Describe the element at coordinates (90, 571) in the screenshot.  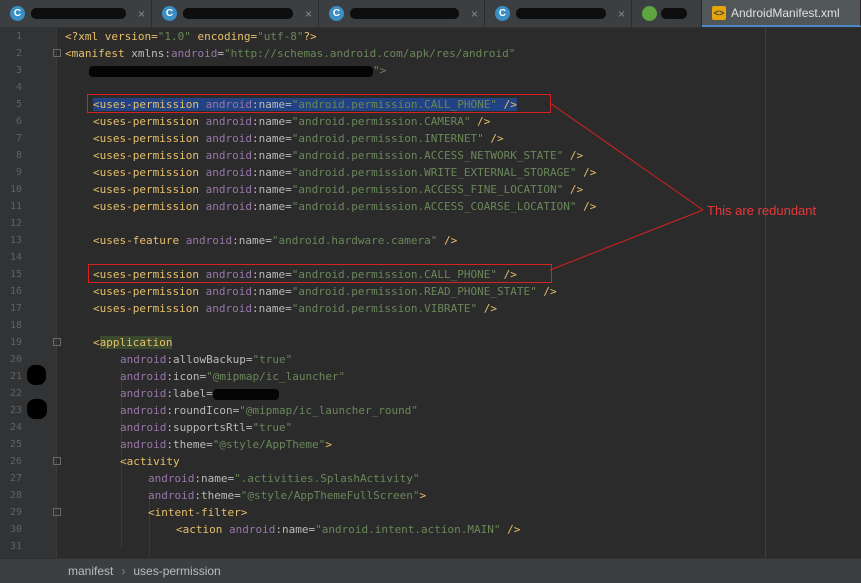
I see `breadcrumb-item-manifest: manifest` at that location.